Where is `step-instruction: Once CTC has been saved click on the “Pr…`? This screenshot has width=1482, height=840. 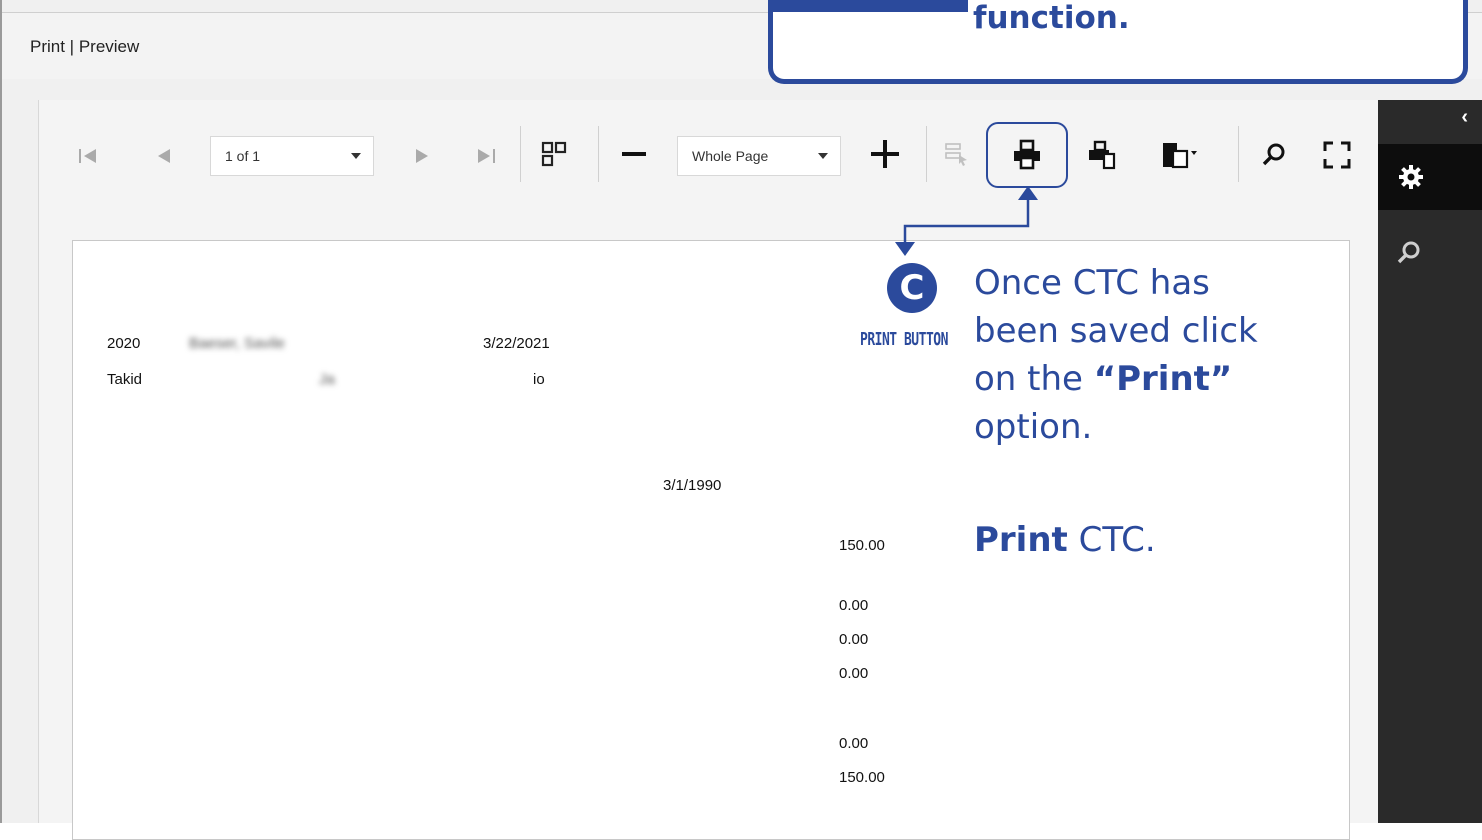
step-instruction: Once CTC has been saved click on the “Pr… is located at coordinates (1164, 355).